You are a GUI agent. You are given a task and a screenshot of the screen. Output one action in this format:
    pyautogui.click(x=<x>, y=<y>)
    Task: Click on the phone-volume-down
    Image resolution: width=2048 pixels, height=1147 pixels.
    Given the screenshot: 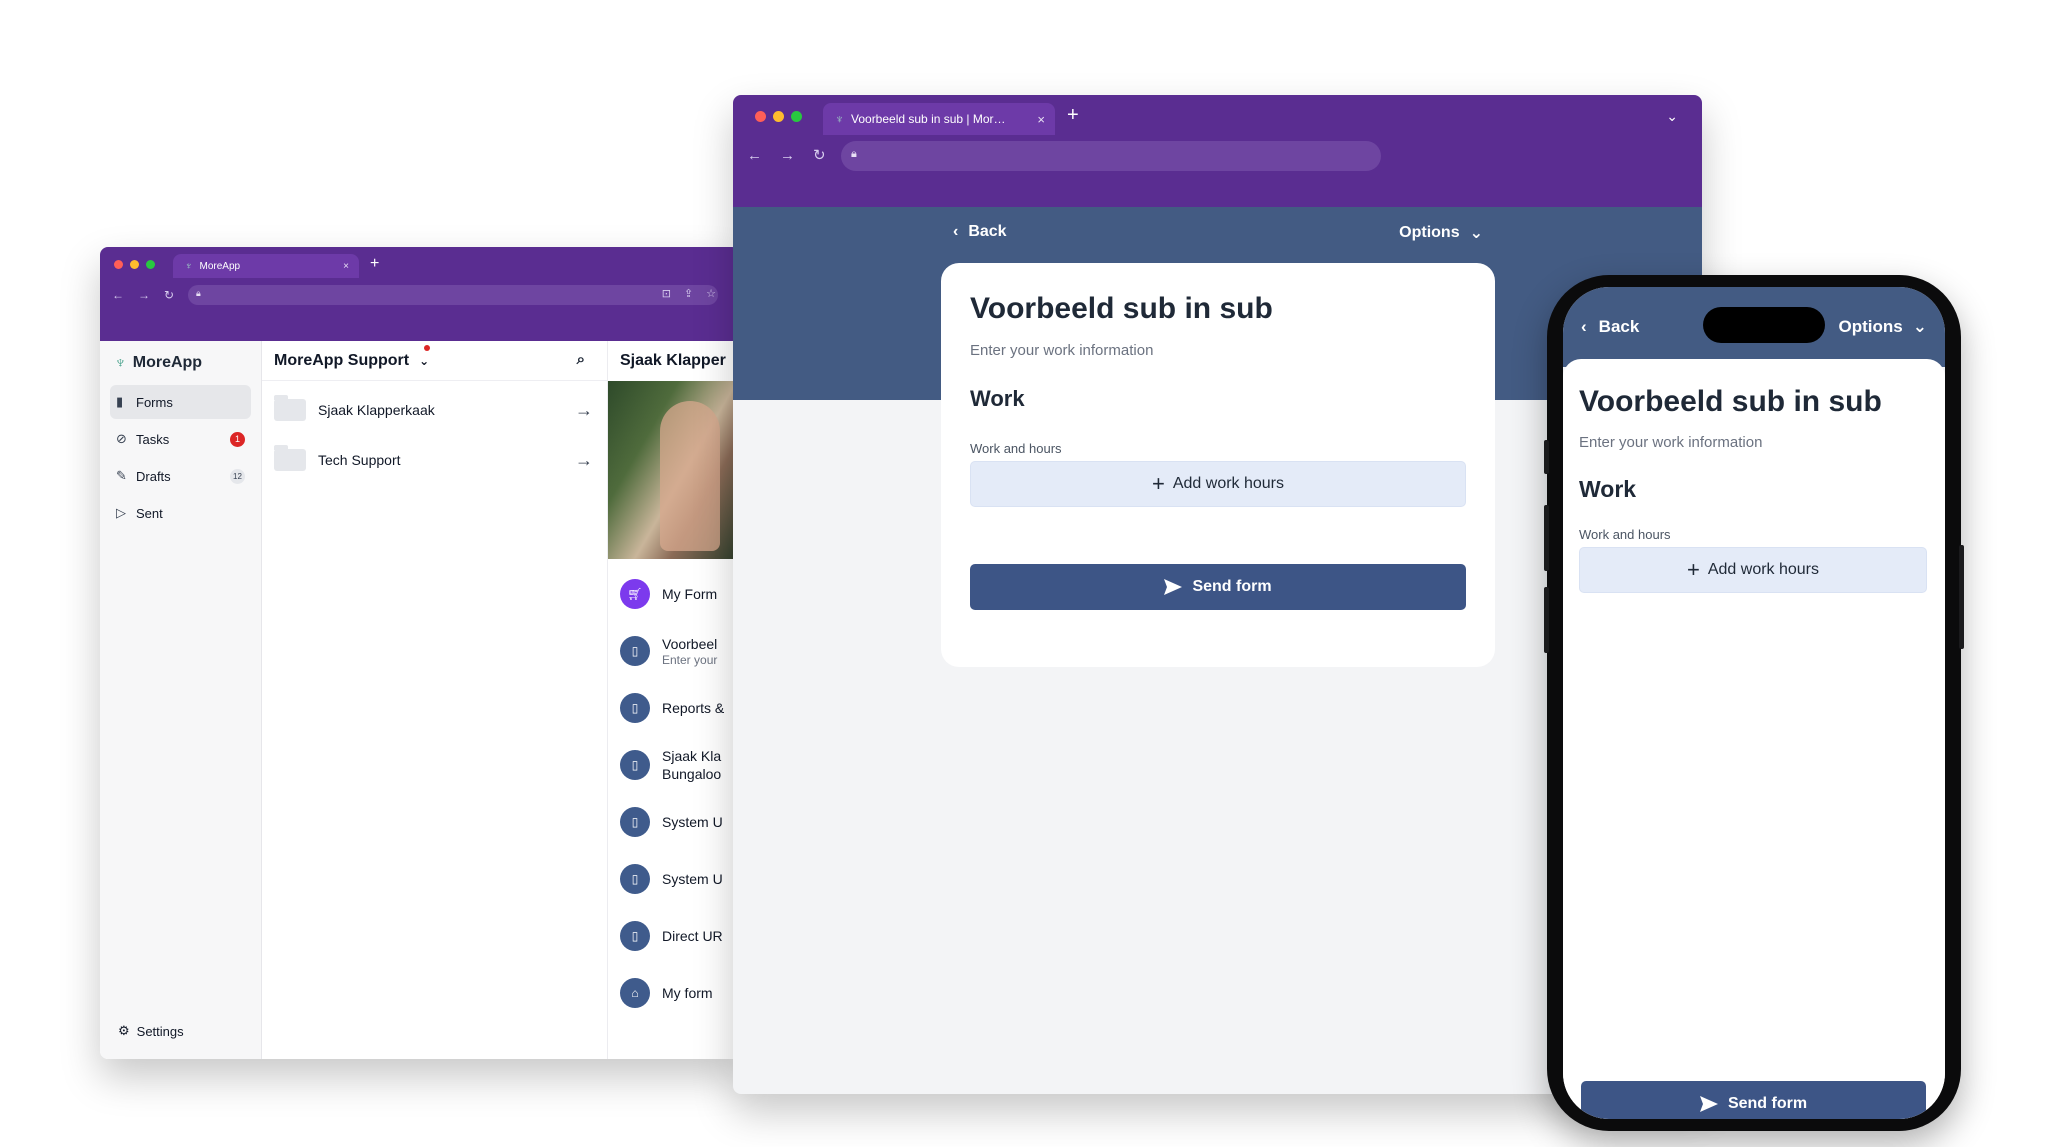 What is the action you would take?
    pyautogui.click(x=1546, y=620)
    